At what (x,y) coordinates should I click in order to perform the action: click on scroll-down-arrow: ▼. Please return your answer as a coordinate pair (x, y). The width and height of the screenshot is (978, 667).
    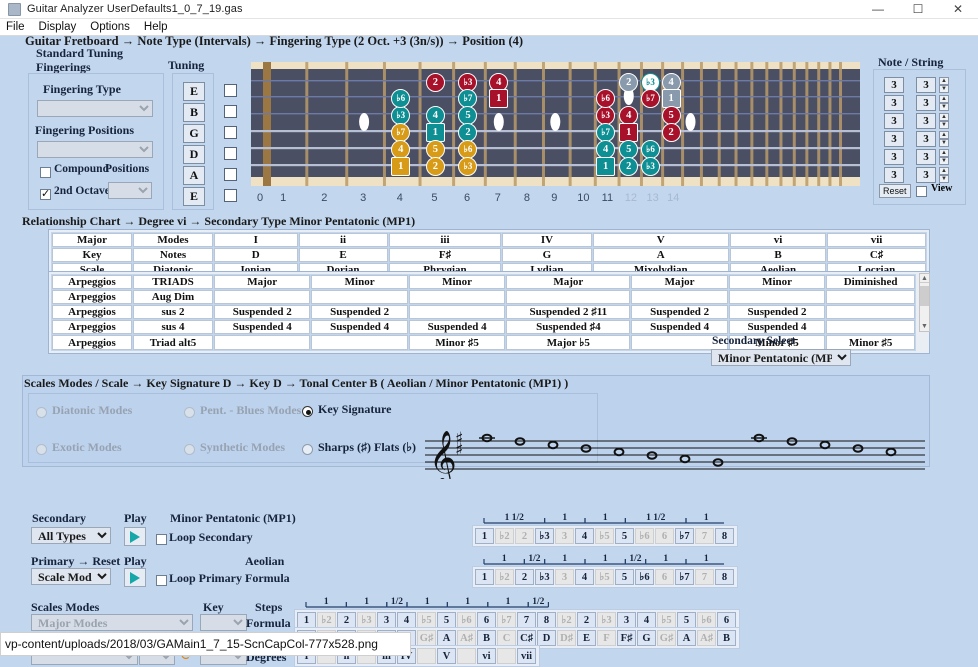
    Looking at the image, I should click on (924, 326).